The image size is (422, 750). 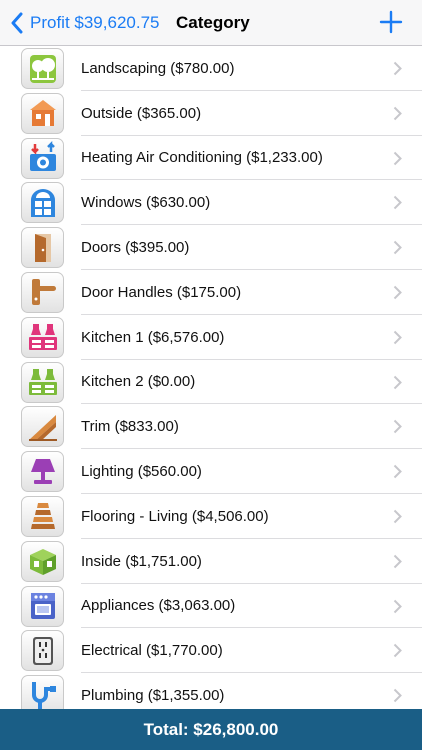 I want to click on list-item: Appliances ($3,063.00), so click(x=211, y=606).